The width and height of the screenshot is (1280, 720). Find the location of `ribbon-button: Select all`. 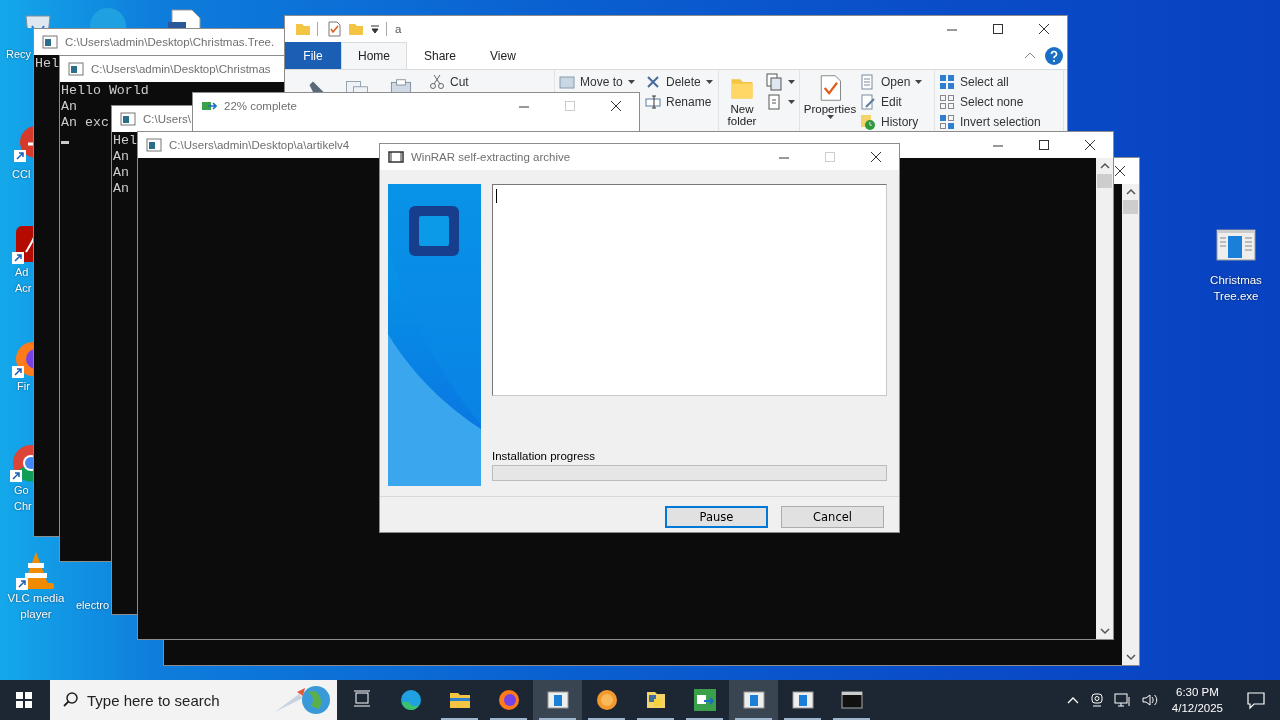

ribbon-button: Select all is located at coordinates (990, 82).